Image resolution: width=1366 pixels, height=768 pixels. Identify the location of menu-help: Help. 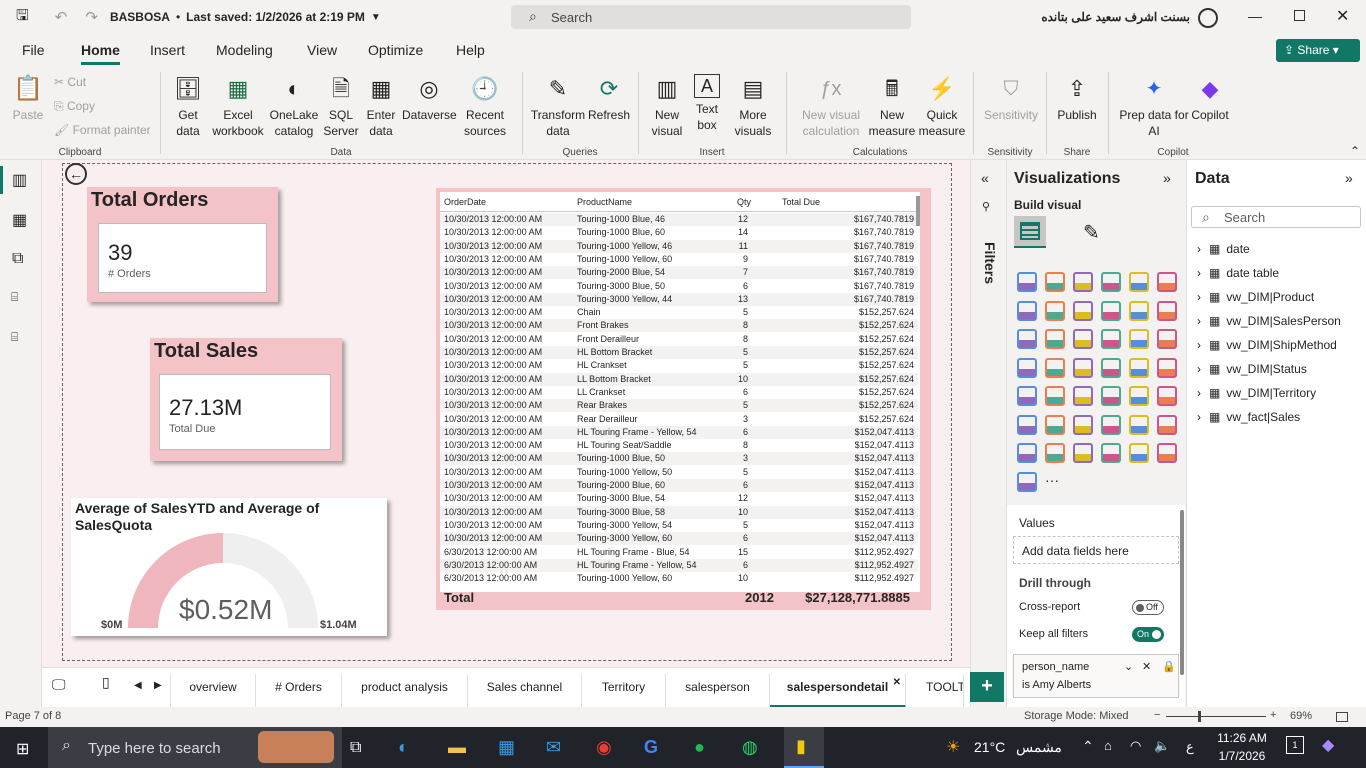
(470, 50).